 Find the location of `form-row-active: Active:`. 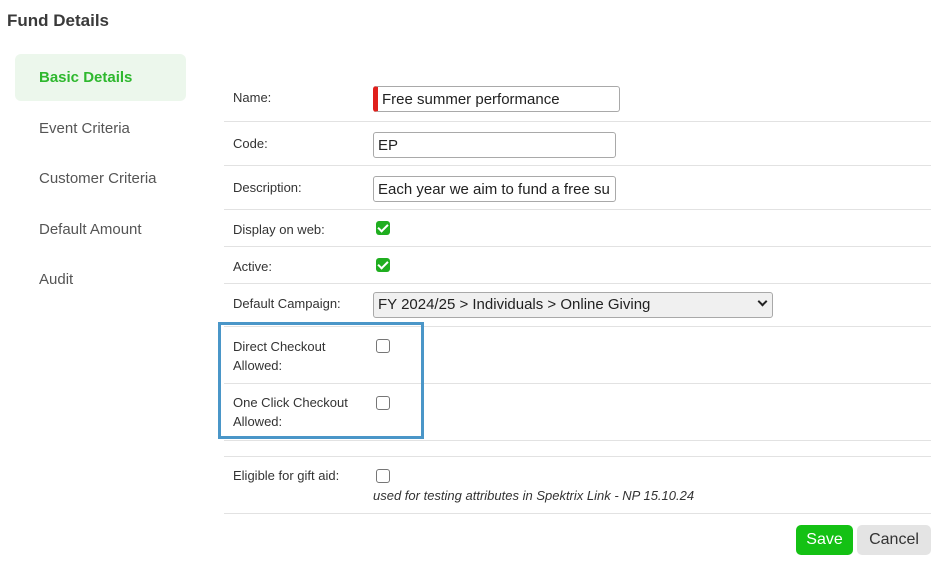

form-row-active: Active: is located at coordinates (577, 265).